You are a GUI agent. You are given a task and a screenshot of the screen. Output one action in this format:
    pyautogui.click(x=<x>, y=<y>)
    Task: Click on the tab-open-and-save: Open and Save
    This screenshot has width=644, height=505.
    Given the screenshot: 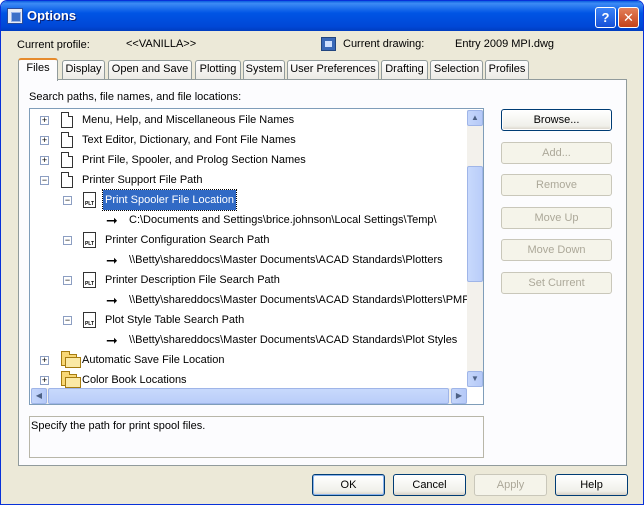 What is the action you would take?
    pyautogui.click(x=150, y=69)
    